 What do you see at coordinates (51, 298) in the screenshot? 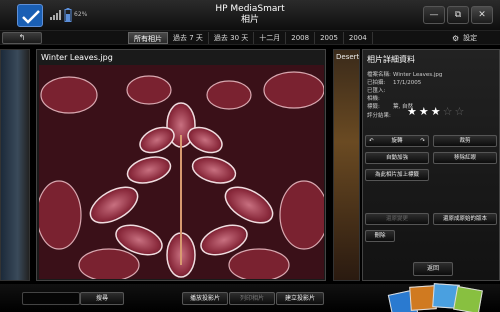
I see `search-input` at bounding box center [51, 298].